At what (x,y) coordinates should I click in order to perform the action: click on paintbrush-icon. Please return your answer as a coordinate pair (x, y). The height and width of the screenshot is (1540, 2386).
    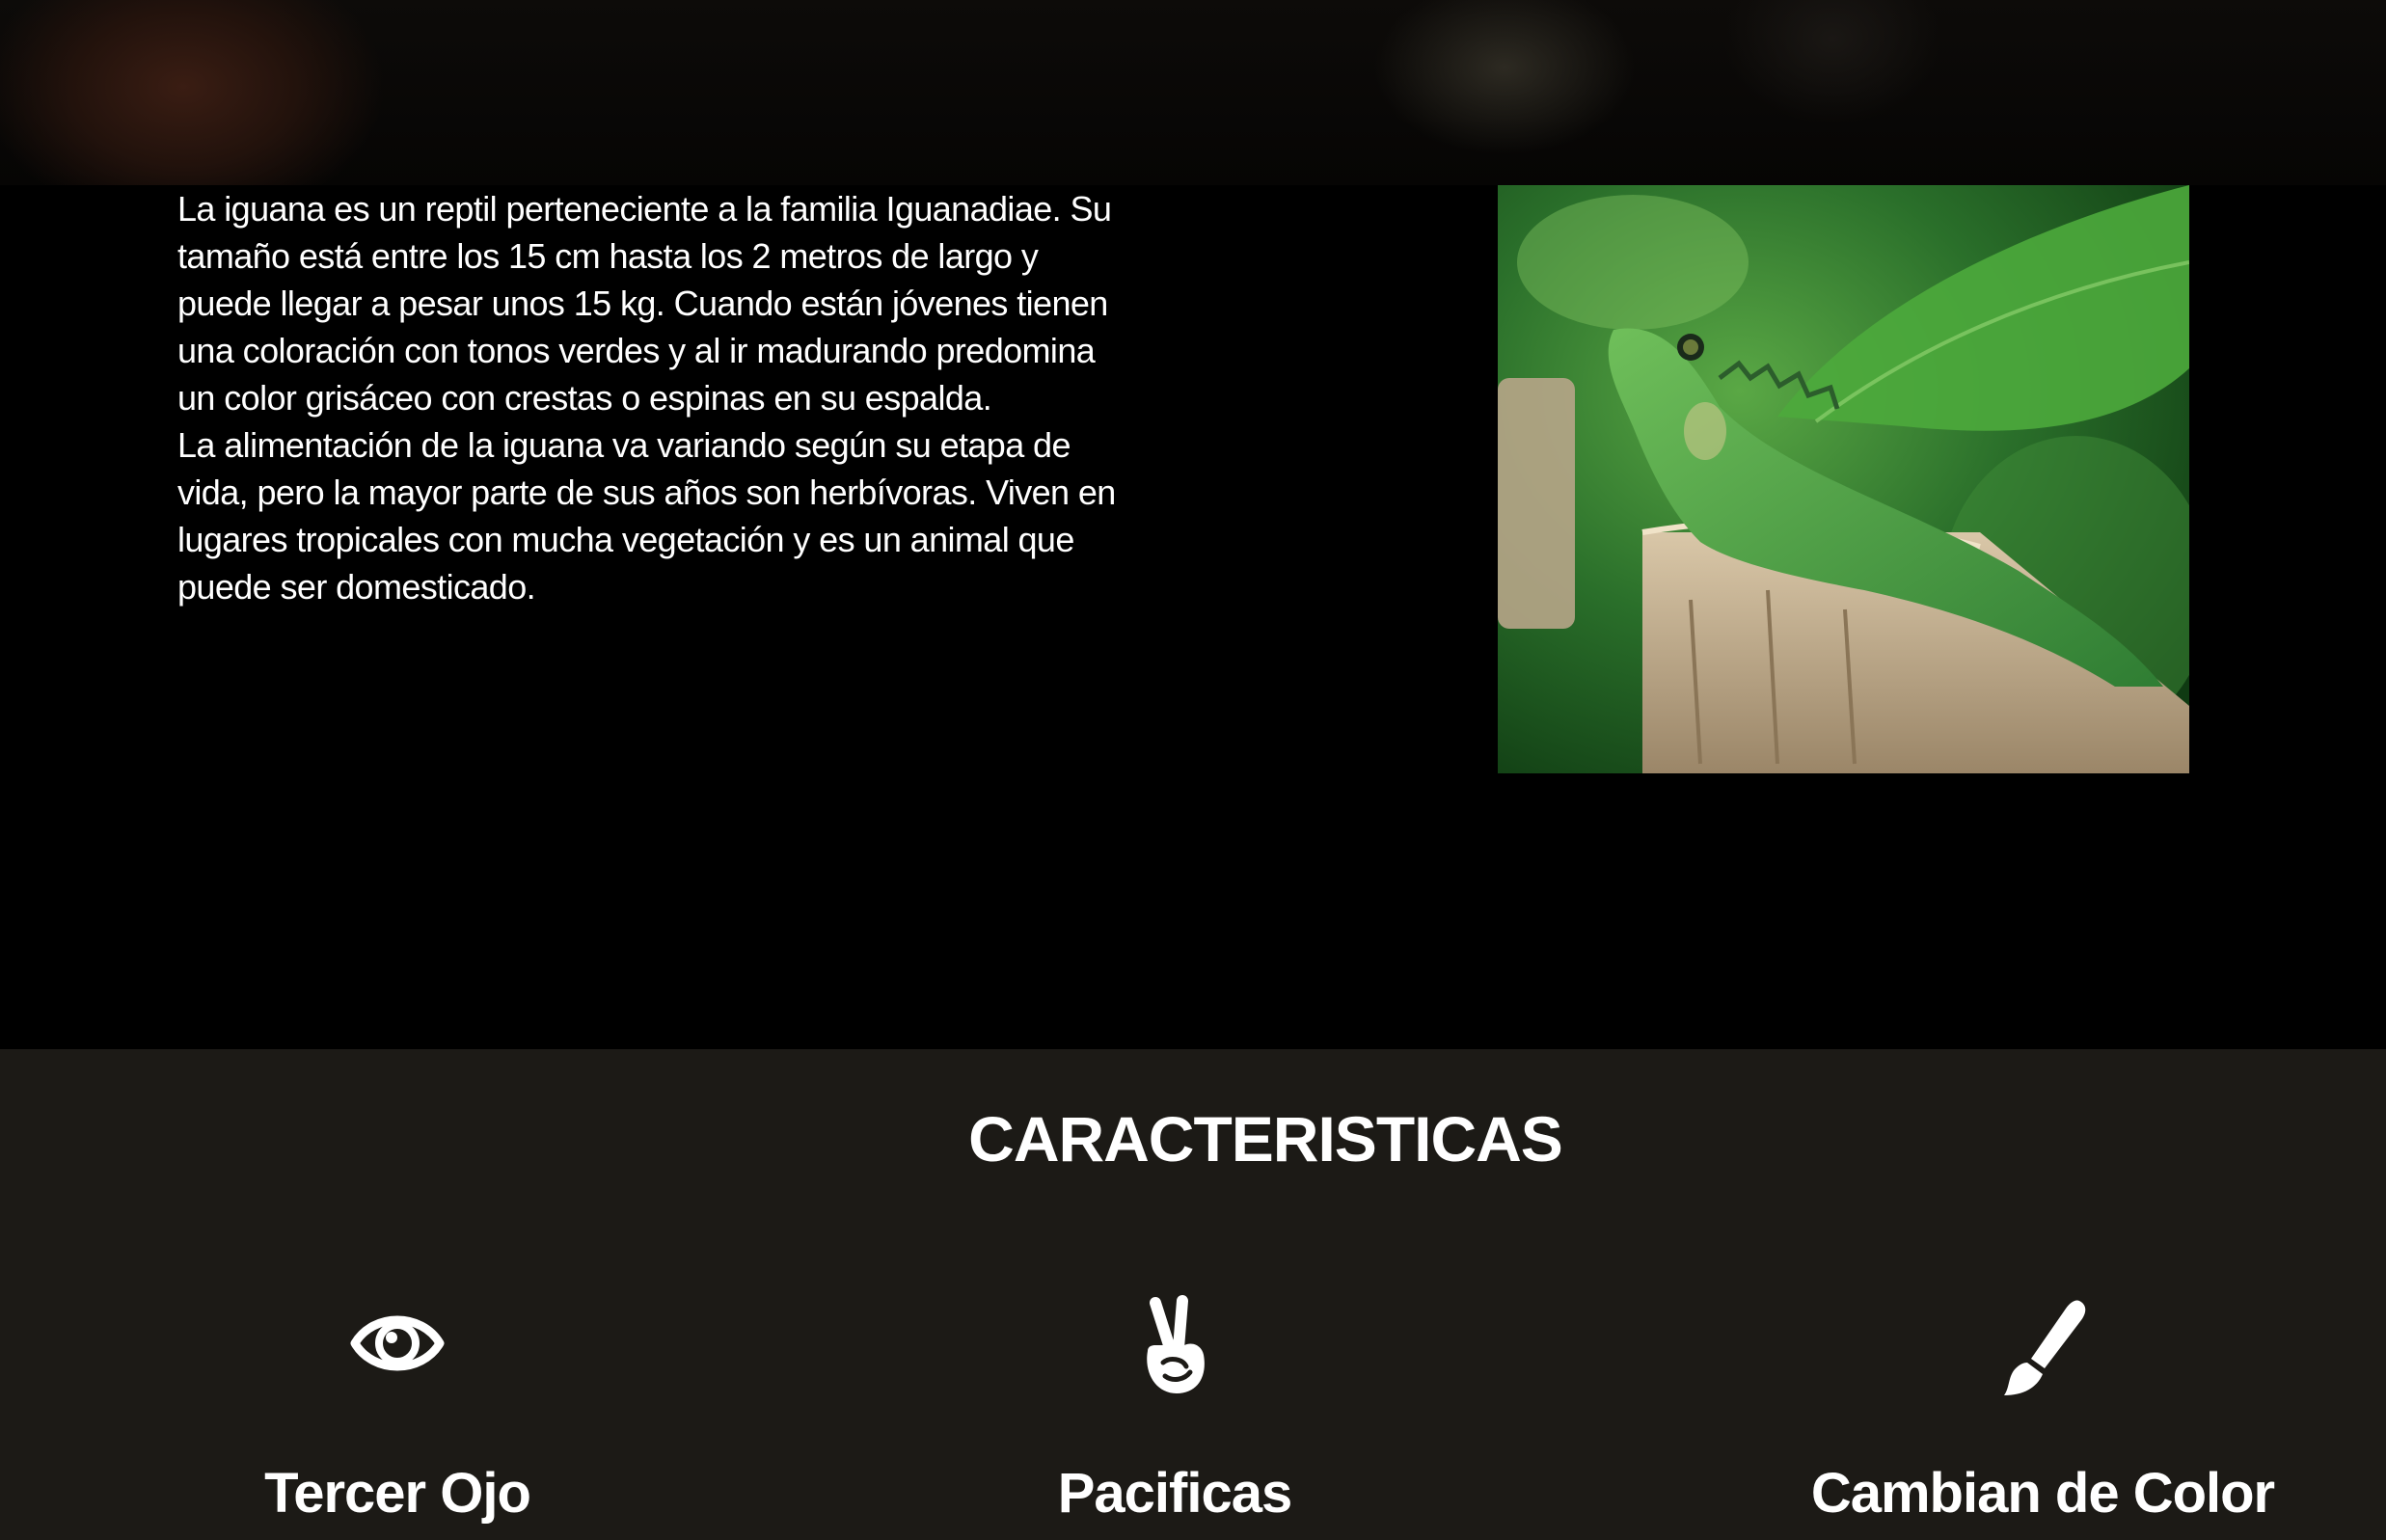
    Looking at the image, I should click on (2042, 1348).